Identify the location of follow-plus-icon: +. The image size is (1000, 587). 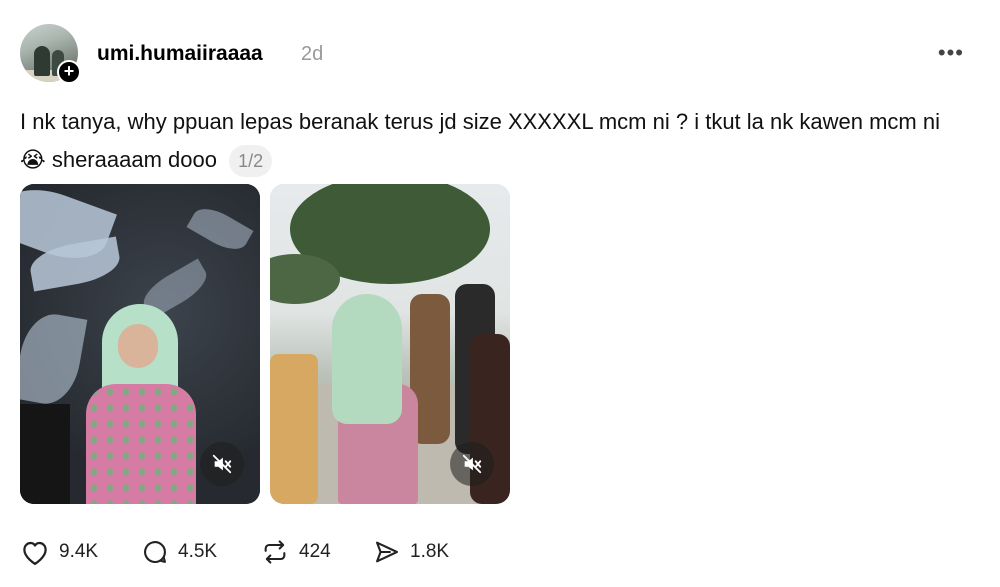
(69, 72).